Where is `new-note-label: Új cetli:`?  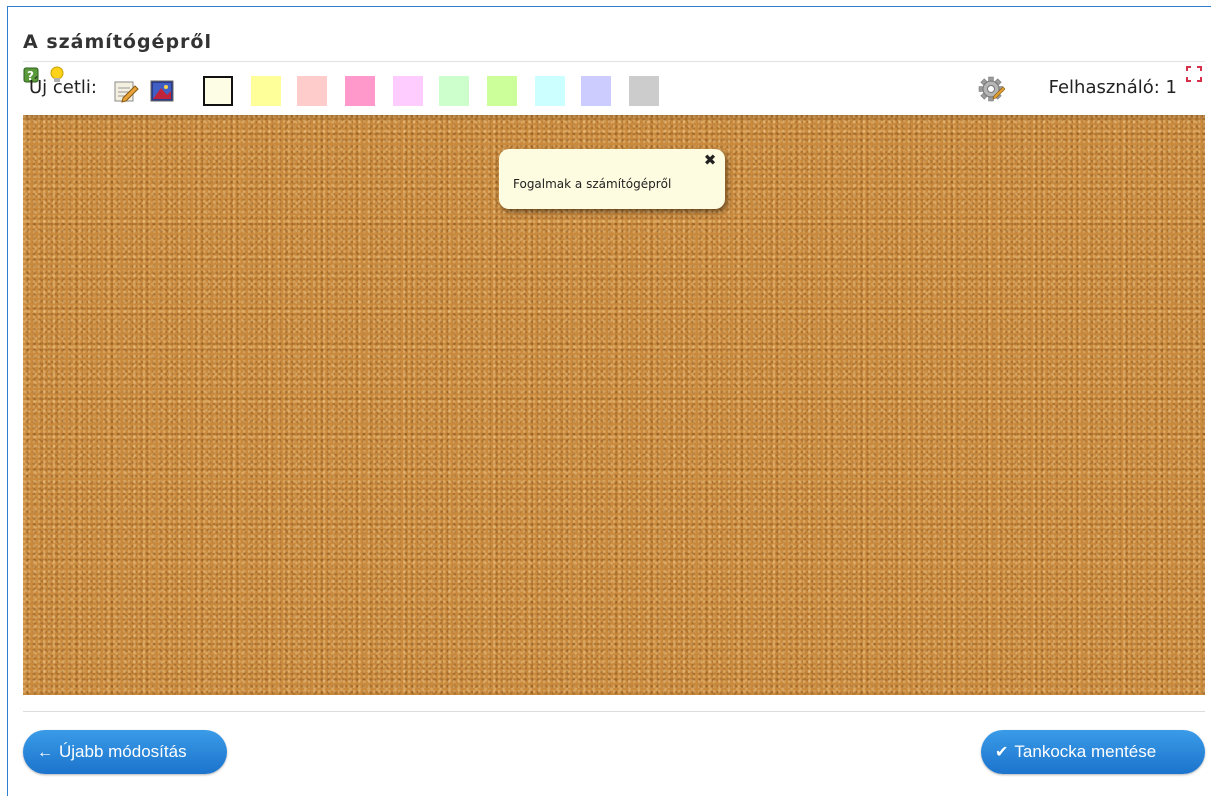 new-note-label: Új cetli: is located at coordinates (63, 87).